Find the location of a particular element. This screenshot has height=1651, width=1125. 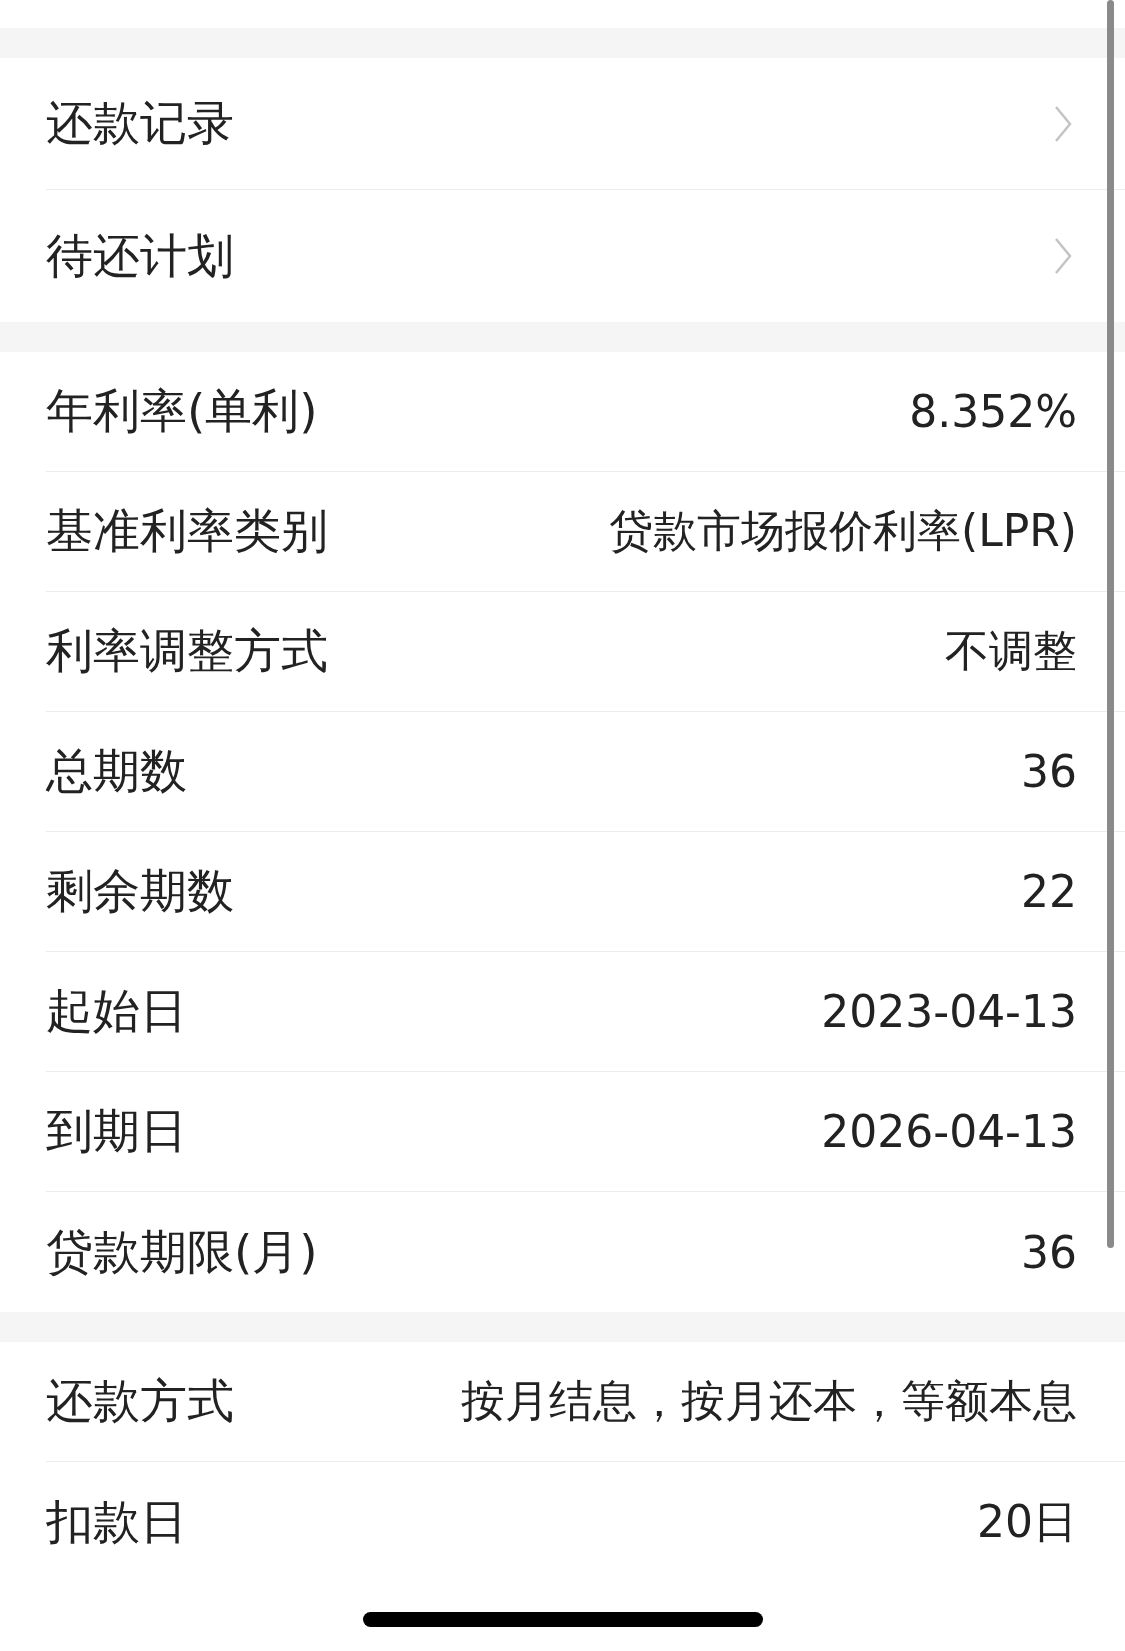

row-value: 2026-04-13 is located at coordinates (949, 1131).